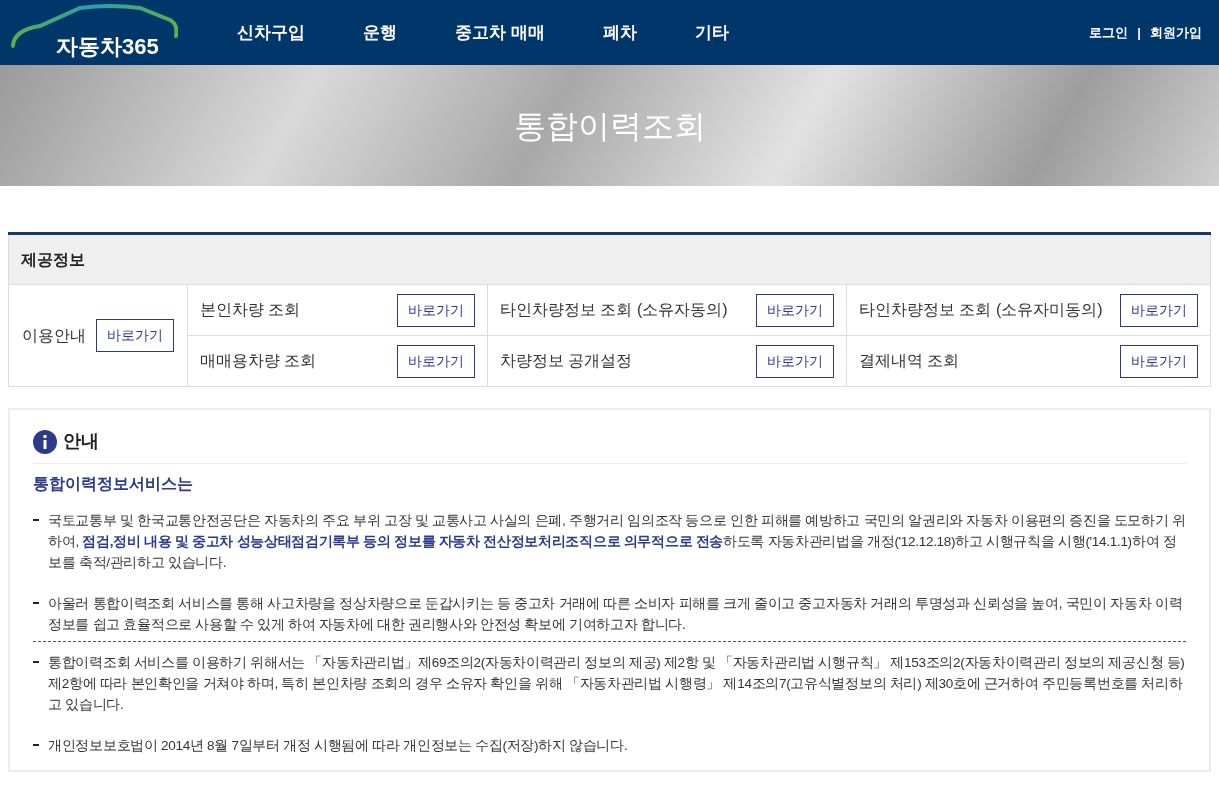 This screenshot has width=1219, height=793. Describe the element at coordinates (1176, 32) in the screenshot. I see `signup-link: 회원가입` at that location.